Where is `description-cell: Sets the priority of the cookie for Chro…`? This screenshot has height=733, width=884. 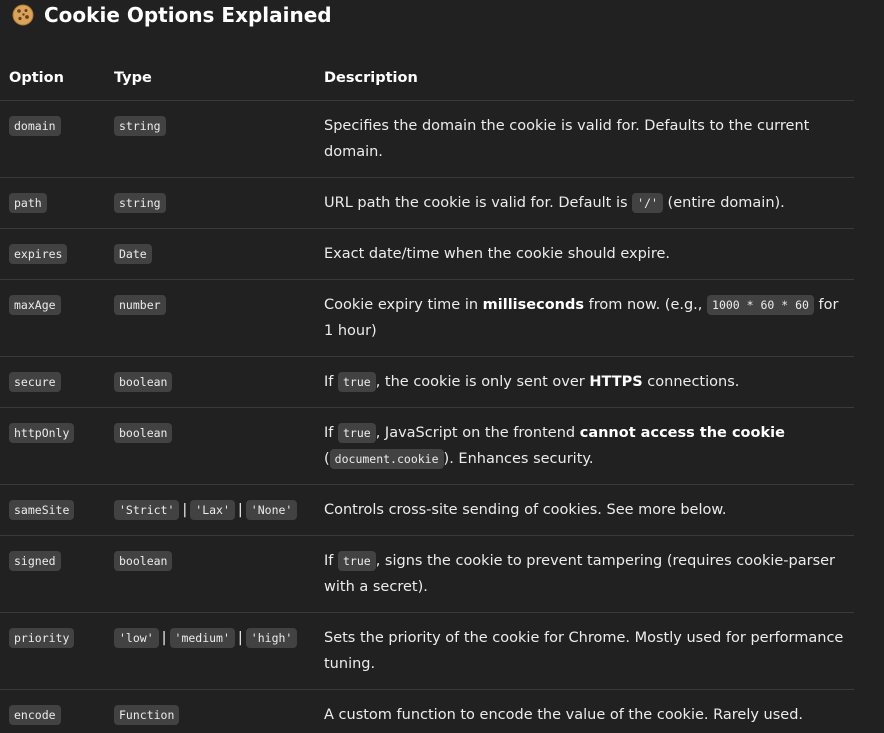
description-cell: Sets the priority of the cookie for Chro… is located at coordinates (584, 651).